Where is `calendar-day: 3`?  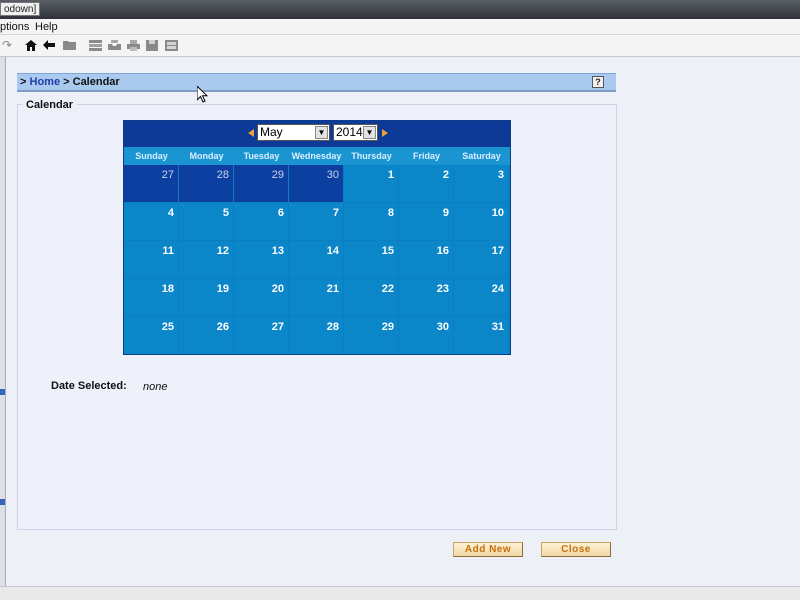 calendar-day: 3 is located at coordinates (481, 183).